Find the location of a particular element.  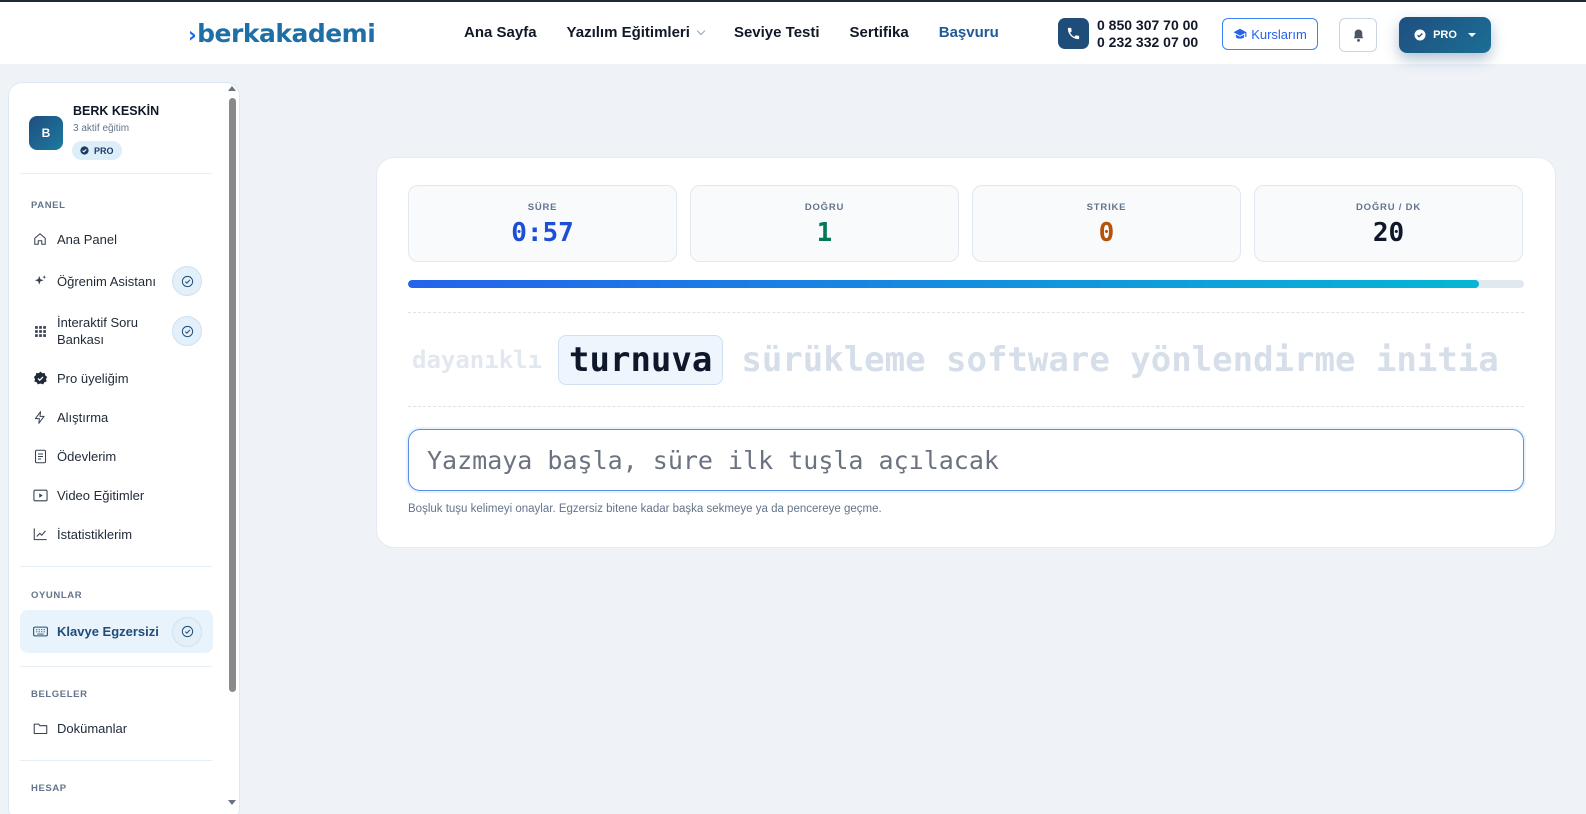

sidebar-item-odevlerim: Ödevlerim is located at coordinates (116, 456).